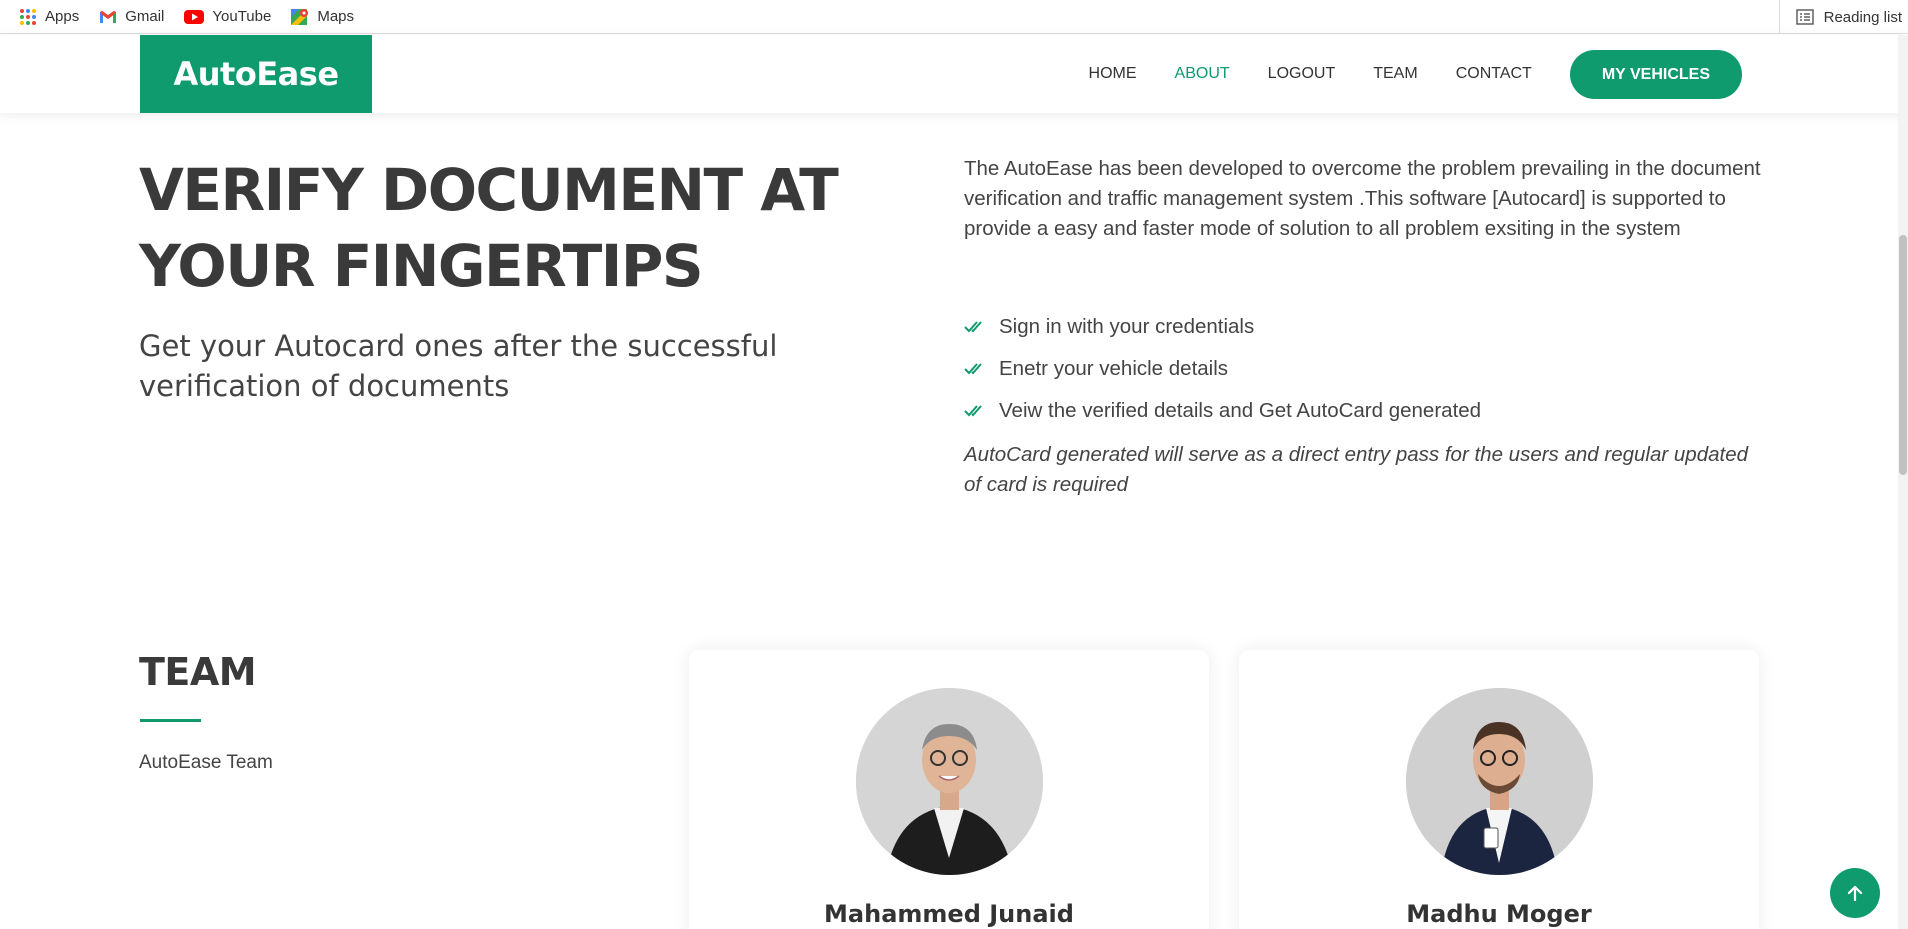  I want to click on nav-logout: LOGOUT, so click(1302, 74).